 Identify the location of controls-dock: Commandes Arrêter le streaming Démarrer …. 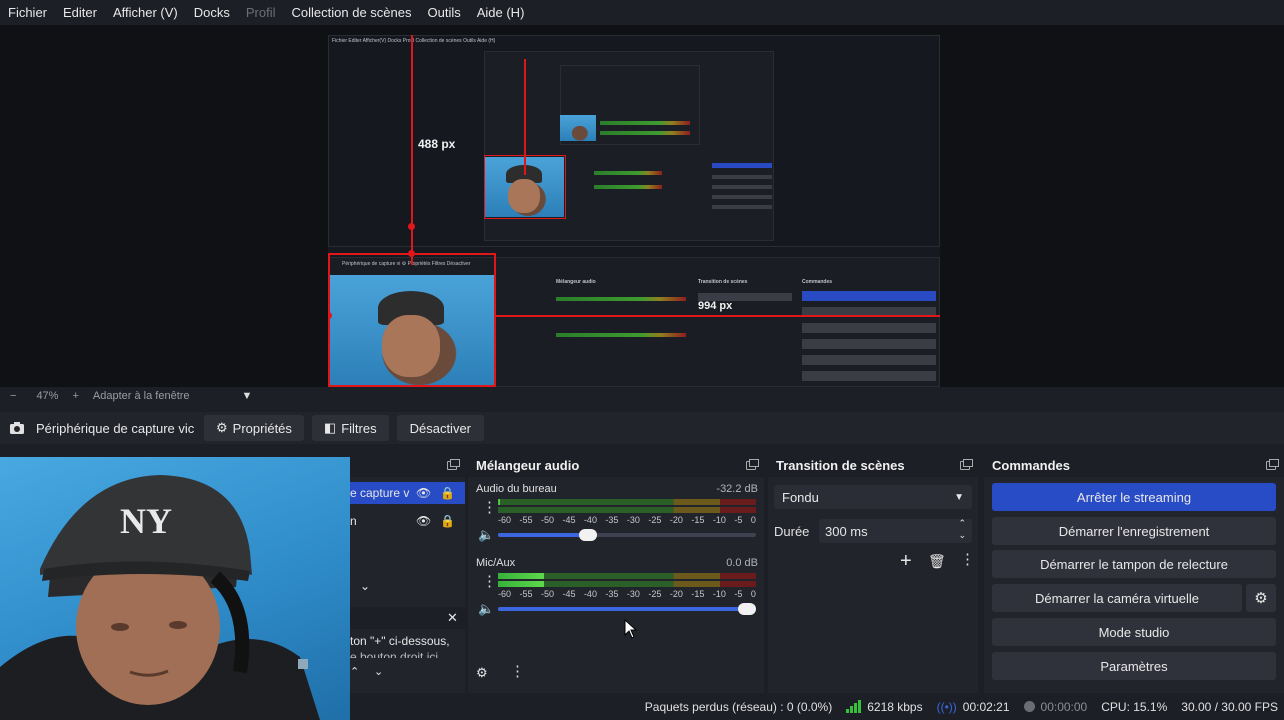
(1134, 573).